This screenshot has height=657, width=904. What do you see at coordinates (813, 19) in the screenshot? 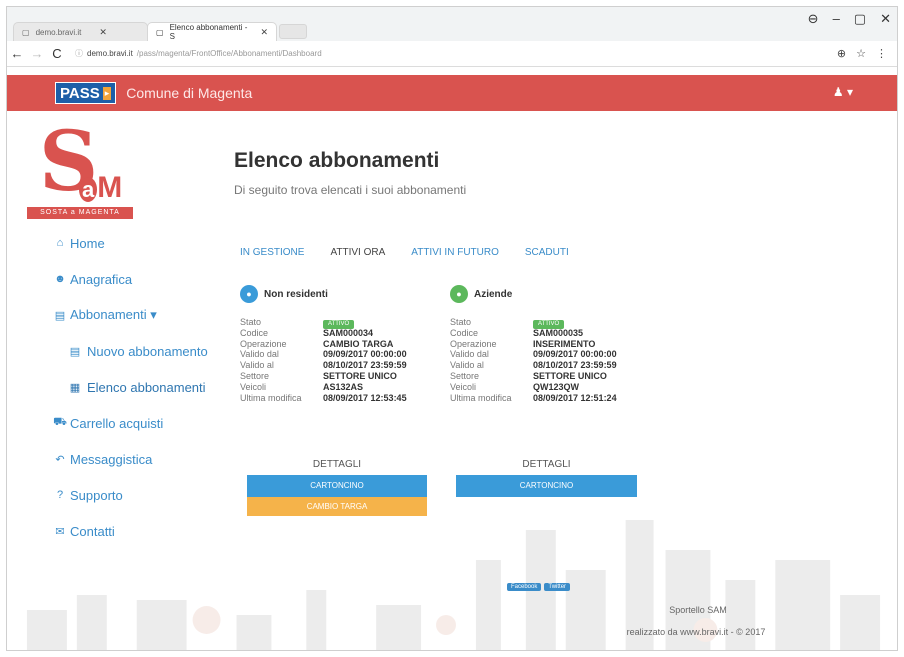
I see `account-icon: ⊖` at bounding box center [813, 19].